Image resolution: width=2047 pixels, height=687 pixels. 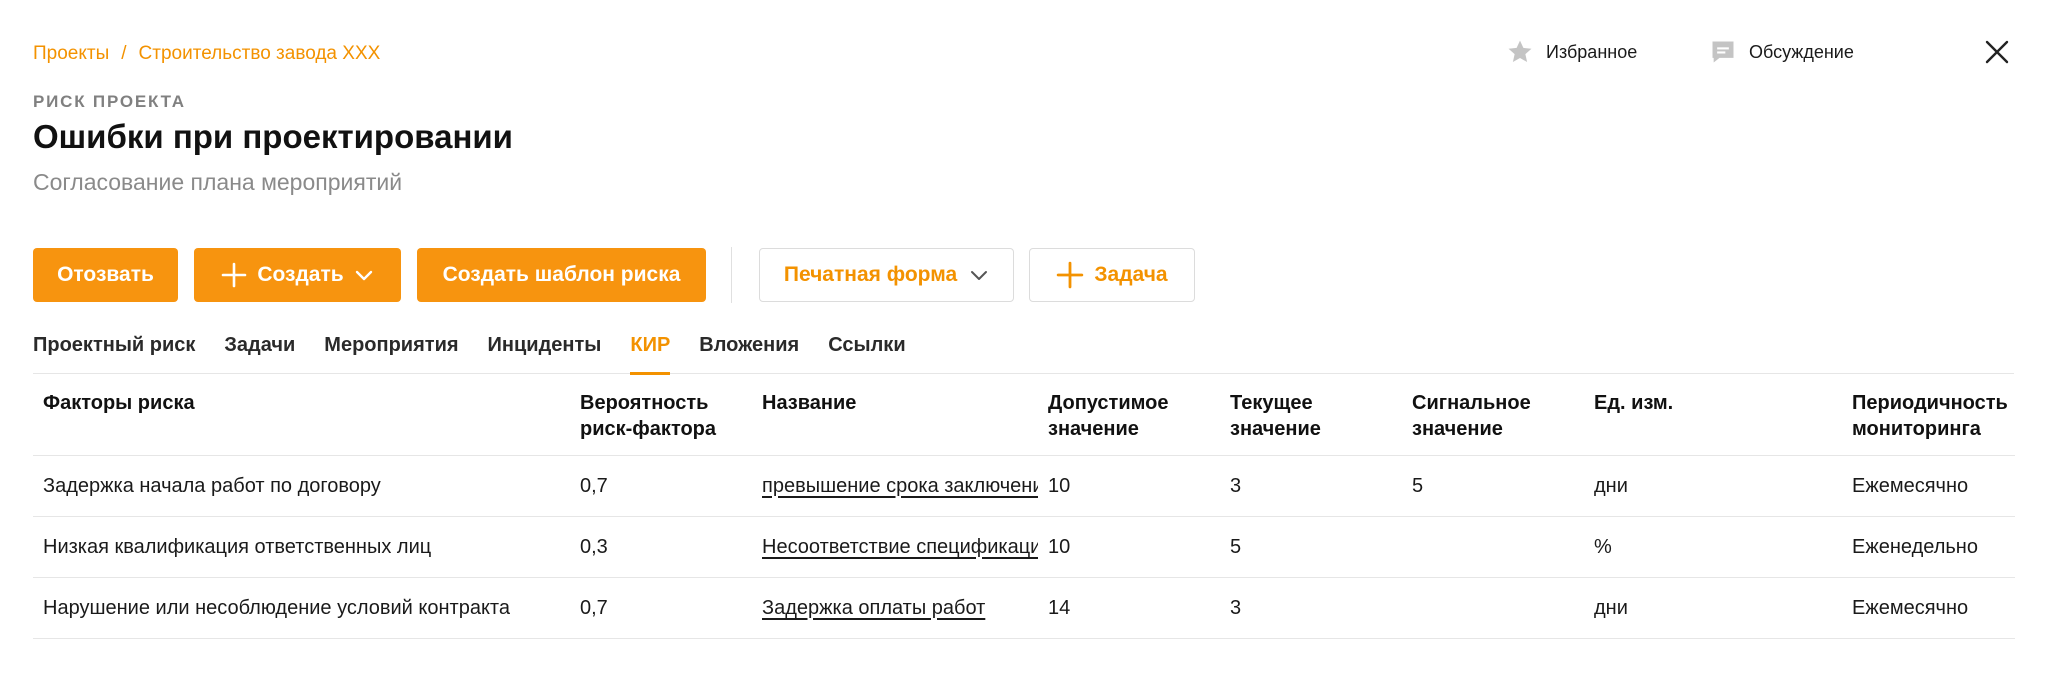 I want to click on discussion-label: Обсуждение, so click(x=1801, y=51).